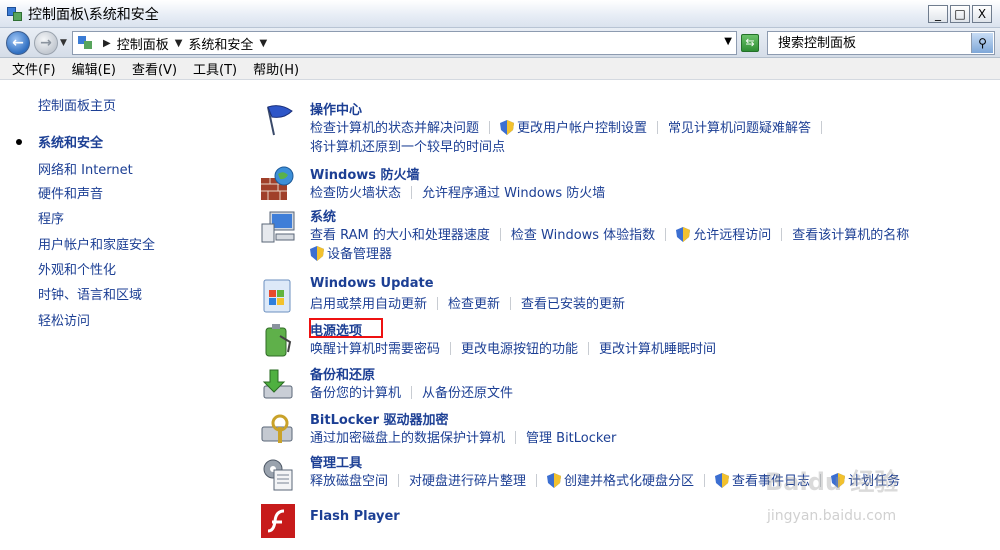  Describe the element at coordinates (379, 418) in the screenshot. I see `category-title: BitLocker 驱动器加密` at that location.